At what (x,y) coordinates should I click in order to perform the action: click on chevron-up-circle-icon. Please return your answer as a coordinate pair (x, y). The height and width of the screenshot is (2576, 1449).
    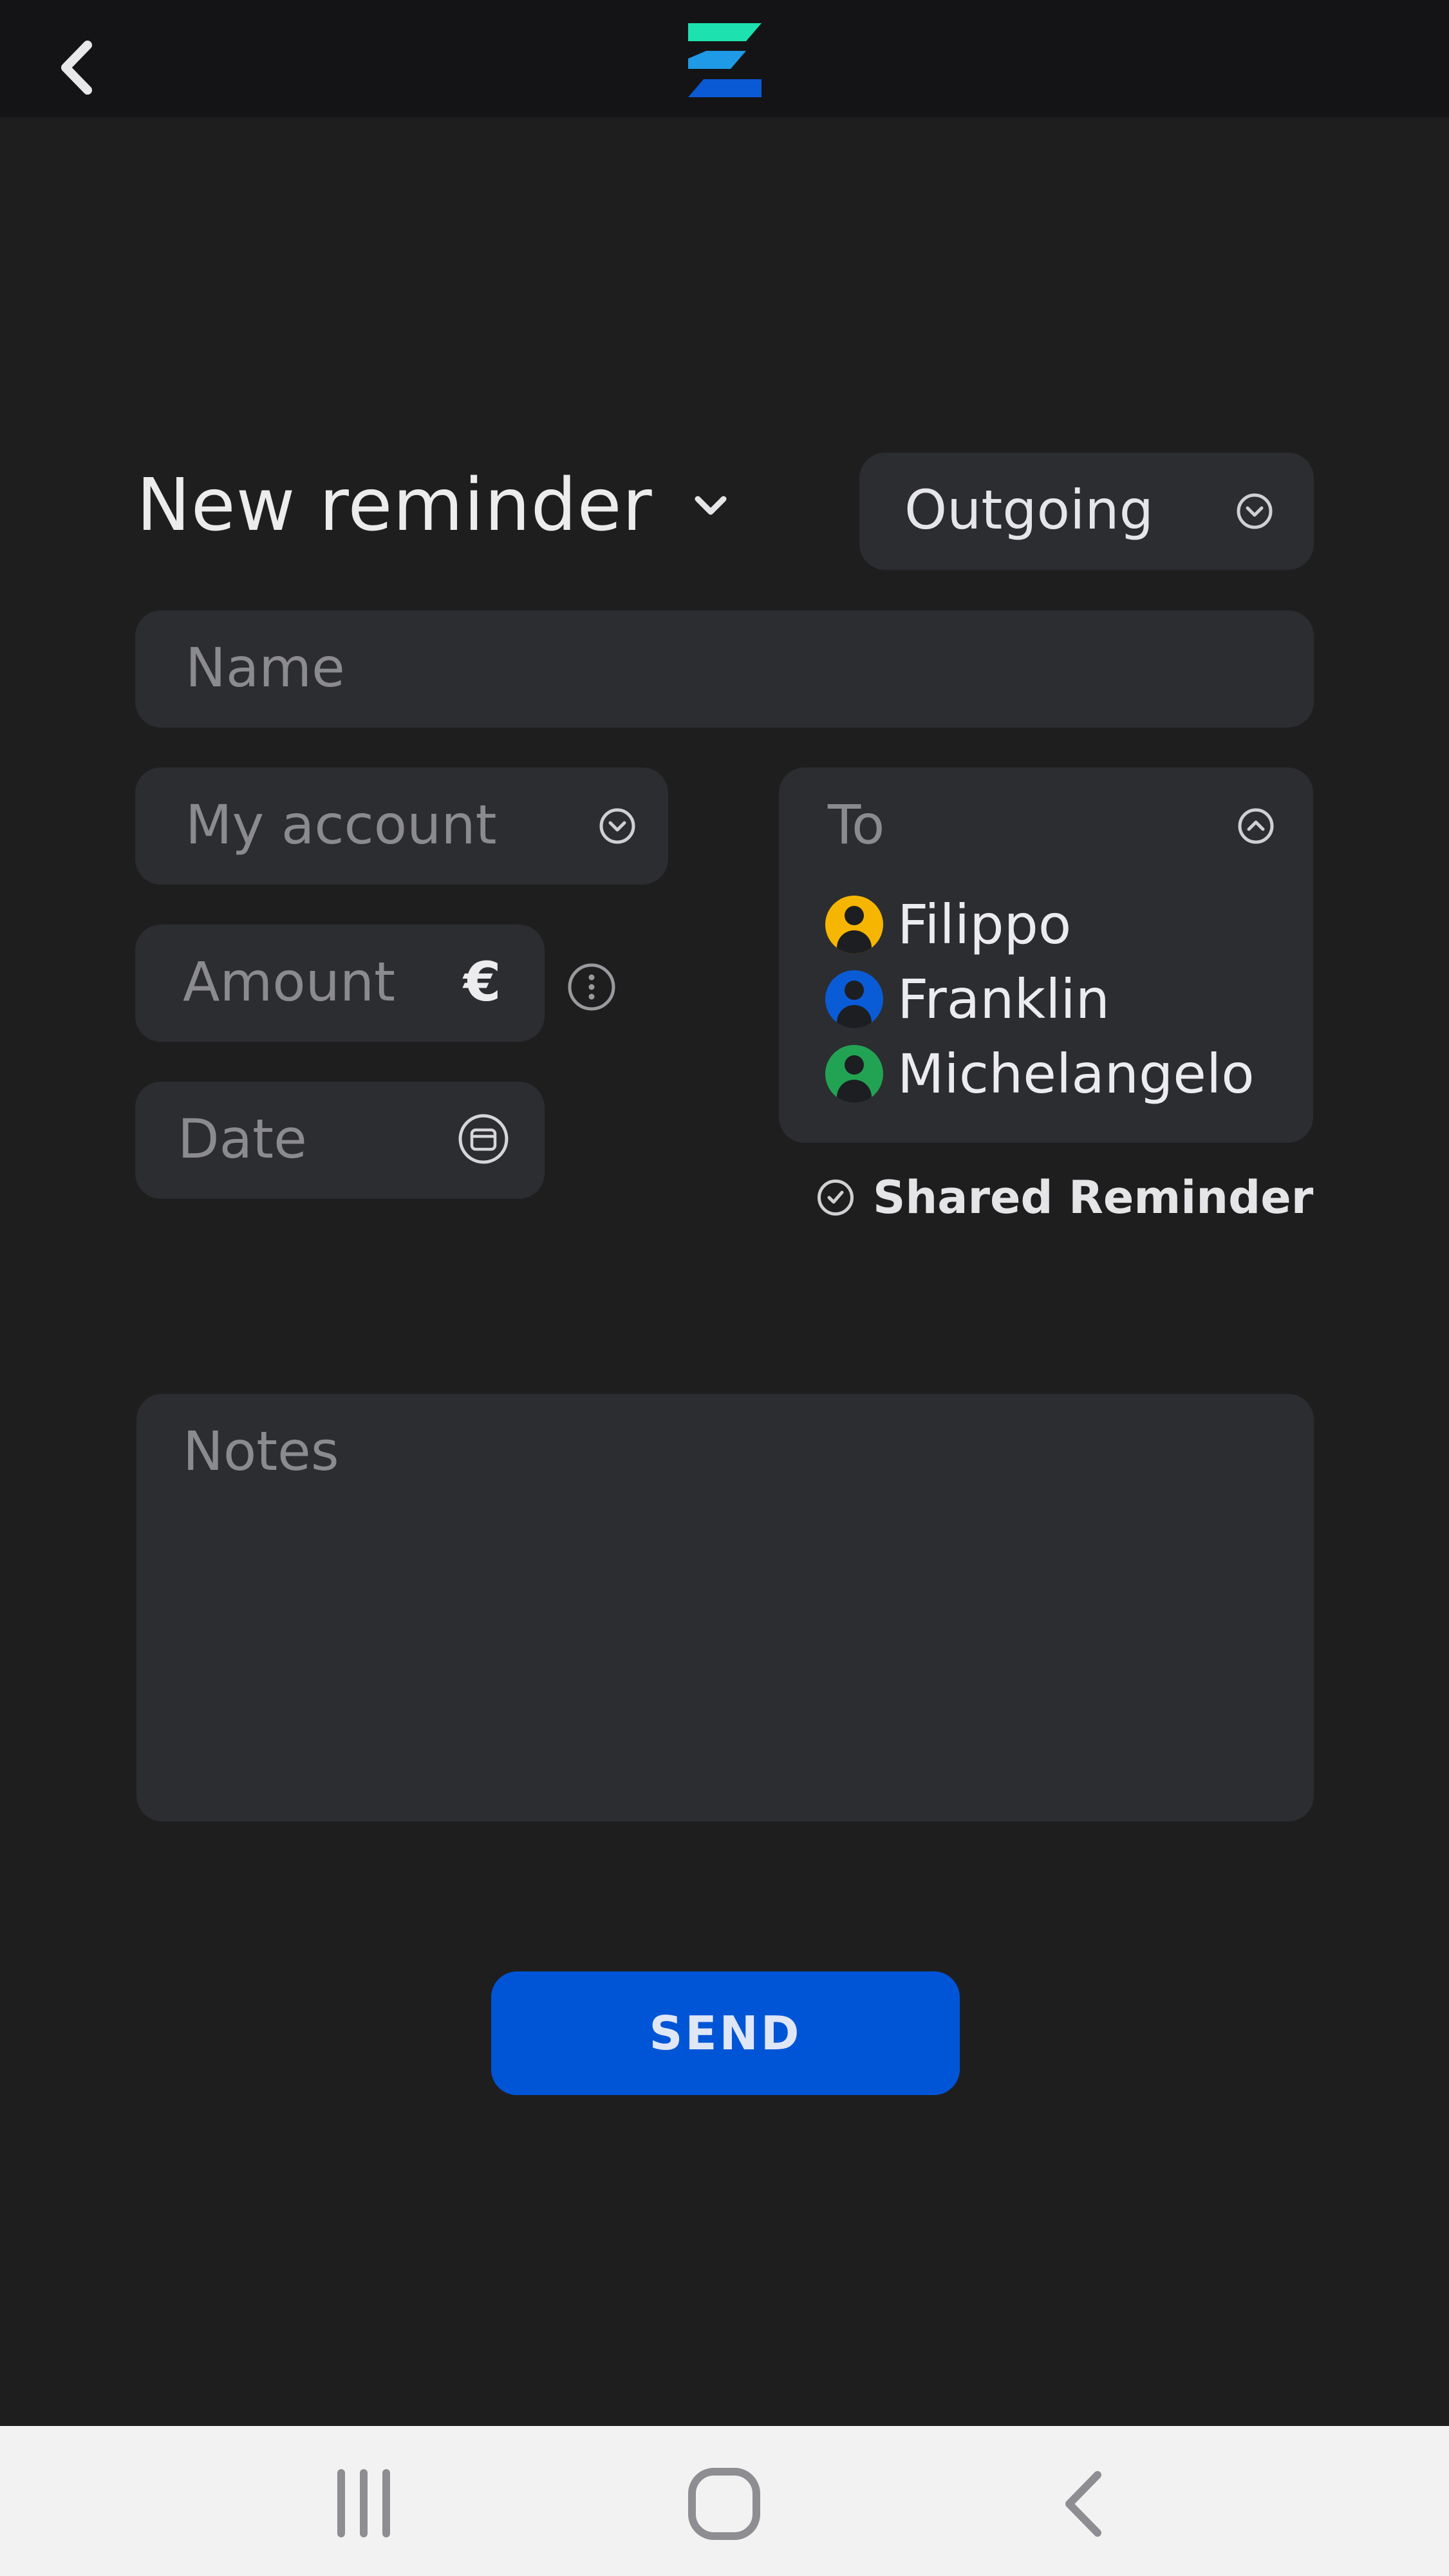
    Looking at the image, I should click on (1256, 826).